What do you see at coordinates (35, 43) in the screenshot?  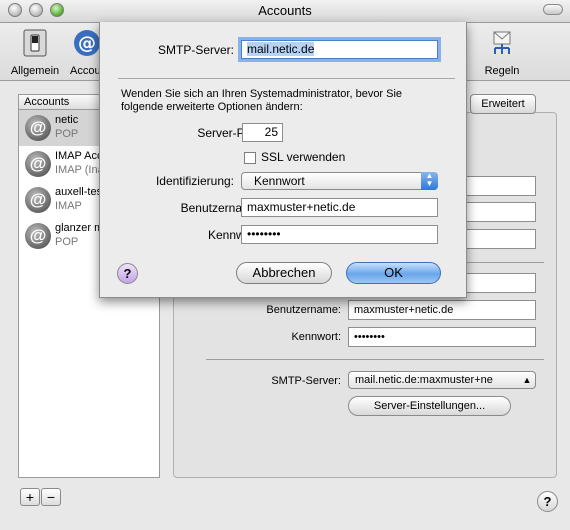 I see `switch-icon` at bounding box center [35, 43].